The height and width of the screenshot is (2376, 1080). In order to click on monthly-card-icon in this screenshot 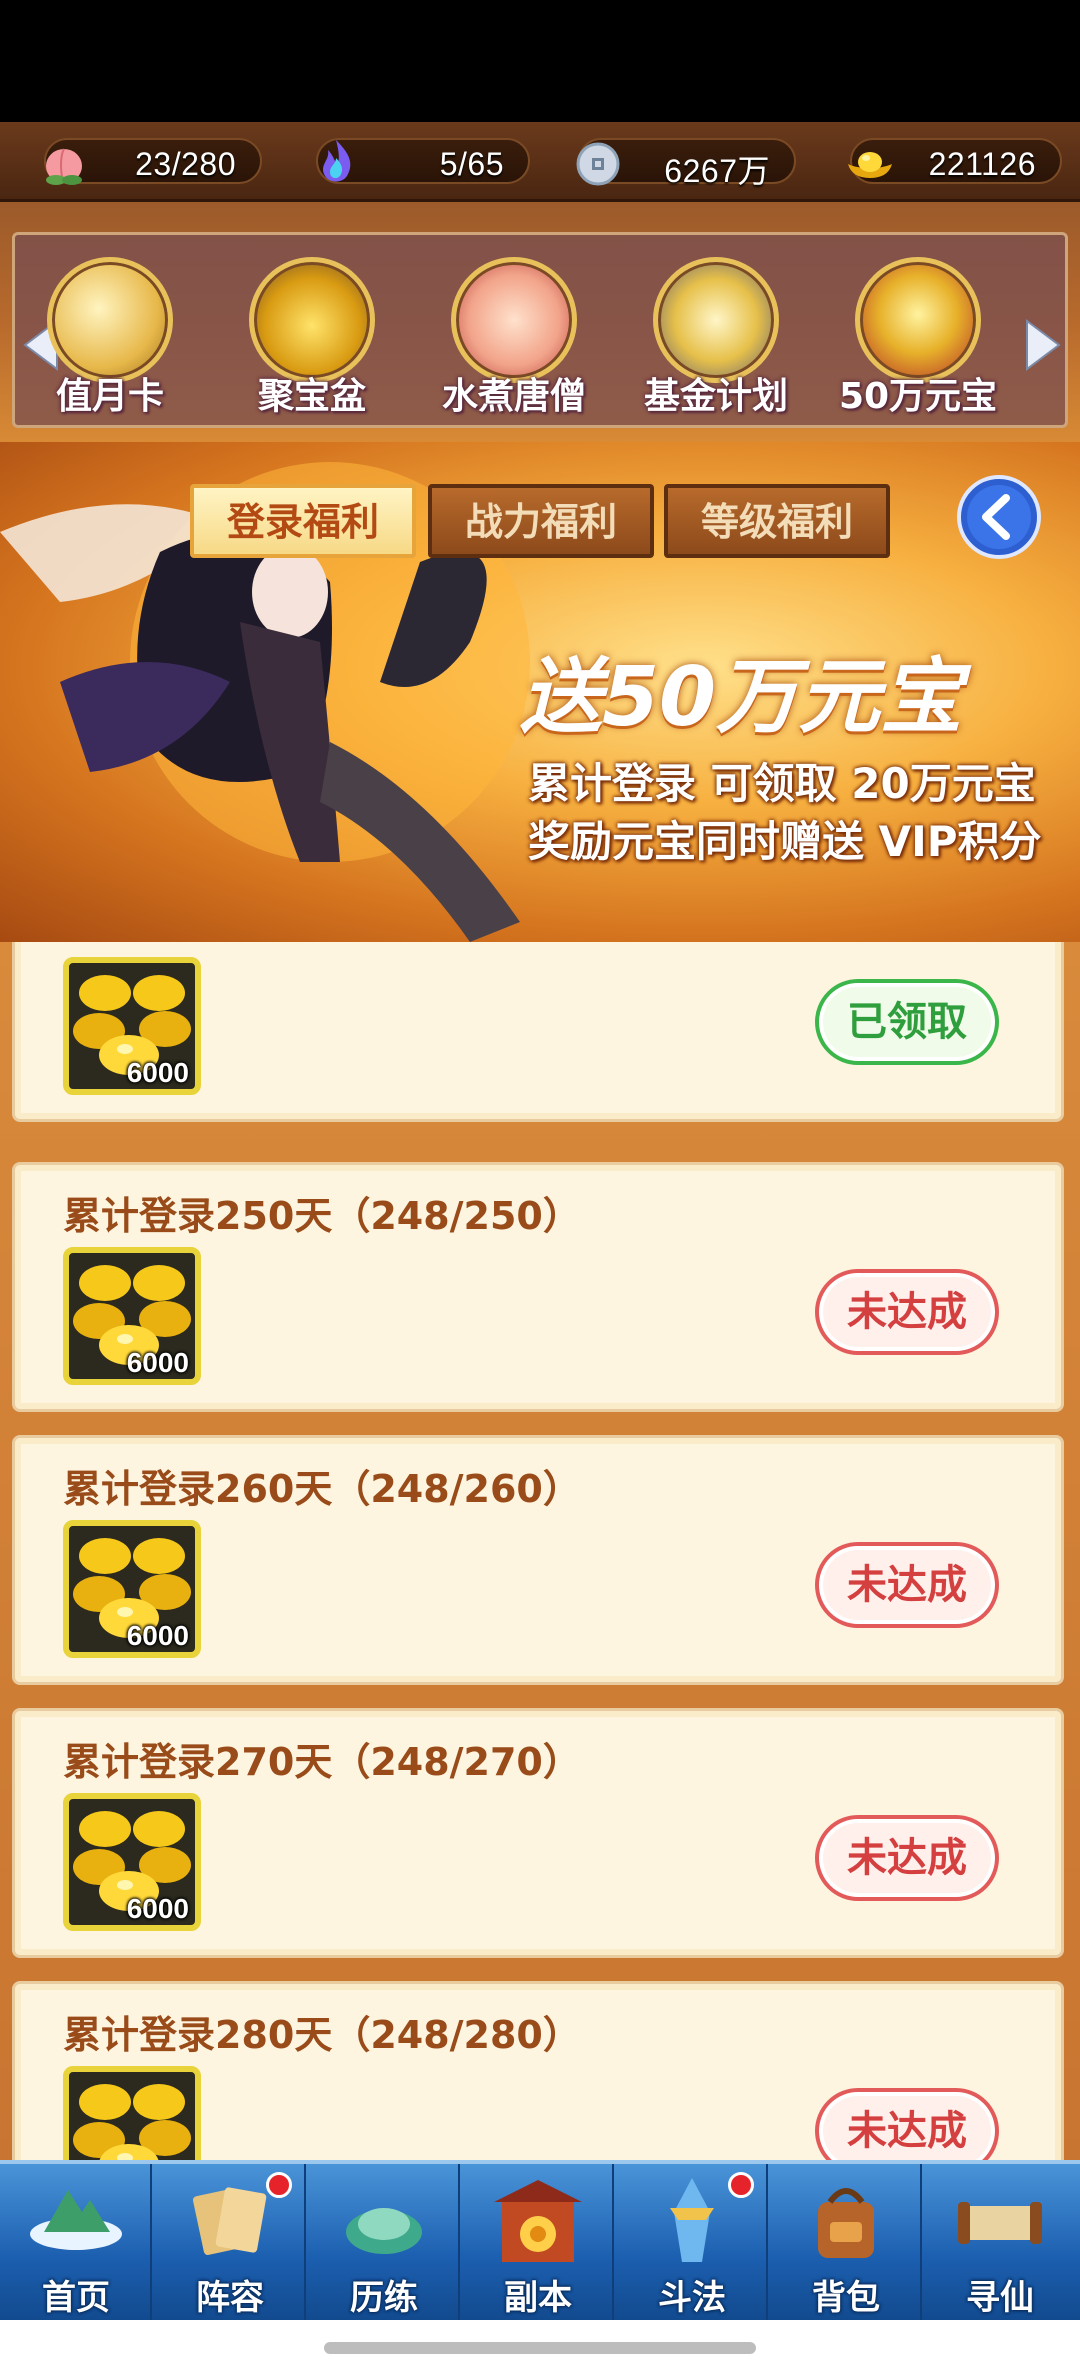, I will do `click(110, 320)`.